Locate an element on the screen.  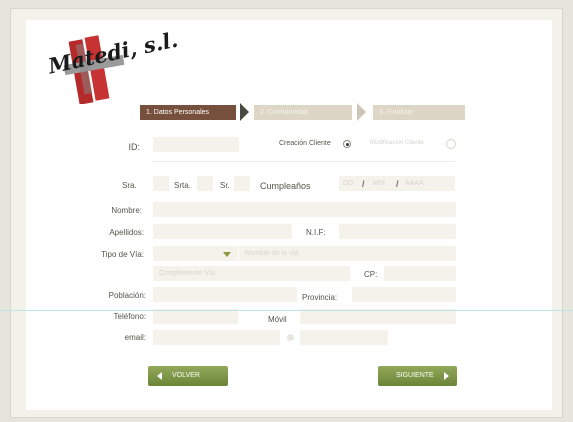
back-button: VOLVER is located at coordinates (188, 376).